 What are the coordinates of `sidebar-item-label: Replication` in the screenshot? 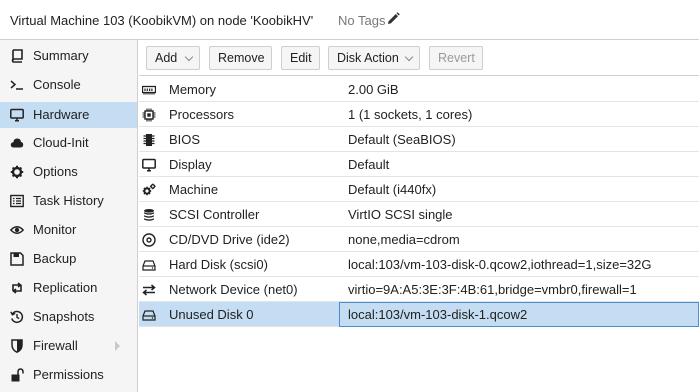 It's located at (65, 287).